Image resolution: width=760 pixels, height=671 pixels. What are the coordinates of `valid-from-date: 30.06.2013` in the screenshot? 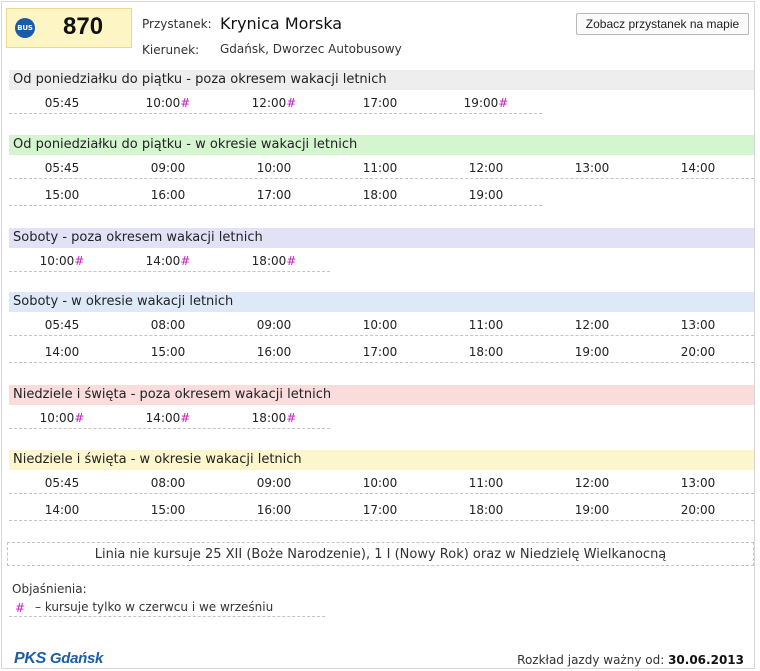 It's located at (706, 660).